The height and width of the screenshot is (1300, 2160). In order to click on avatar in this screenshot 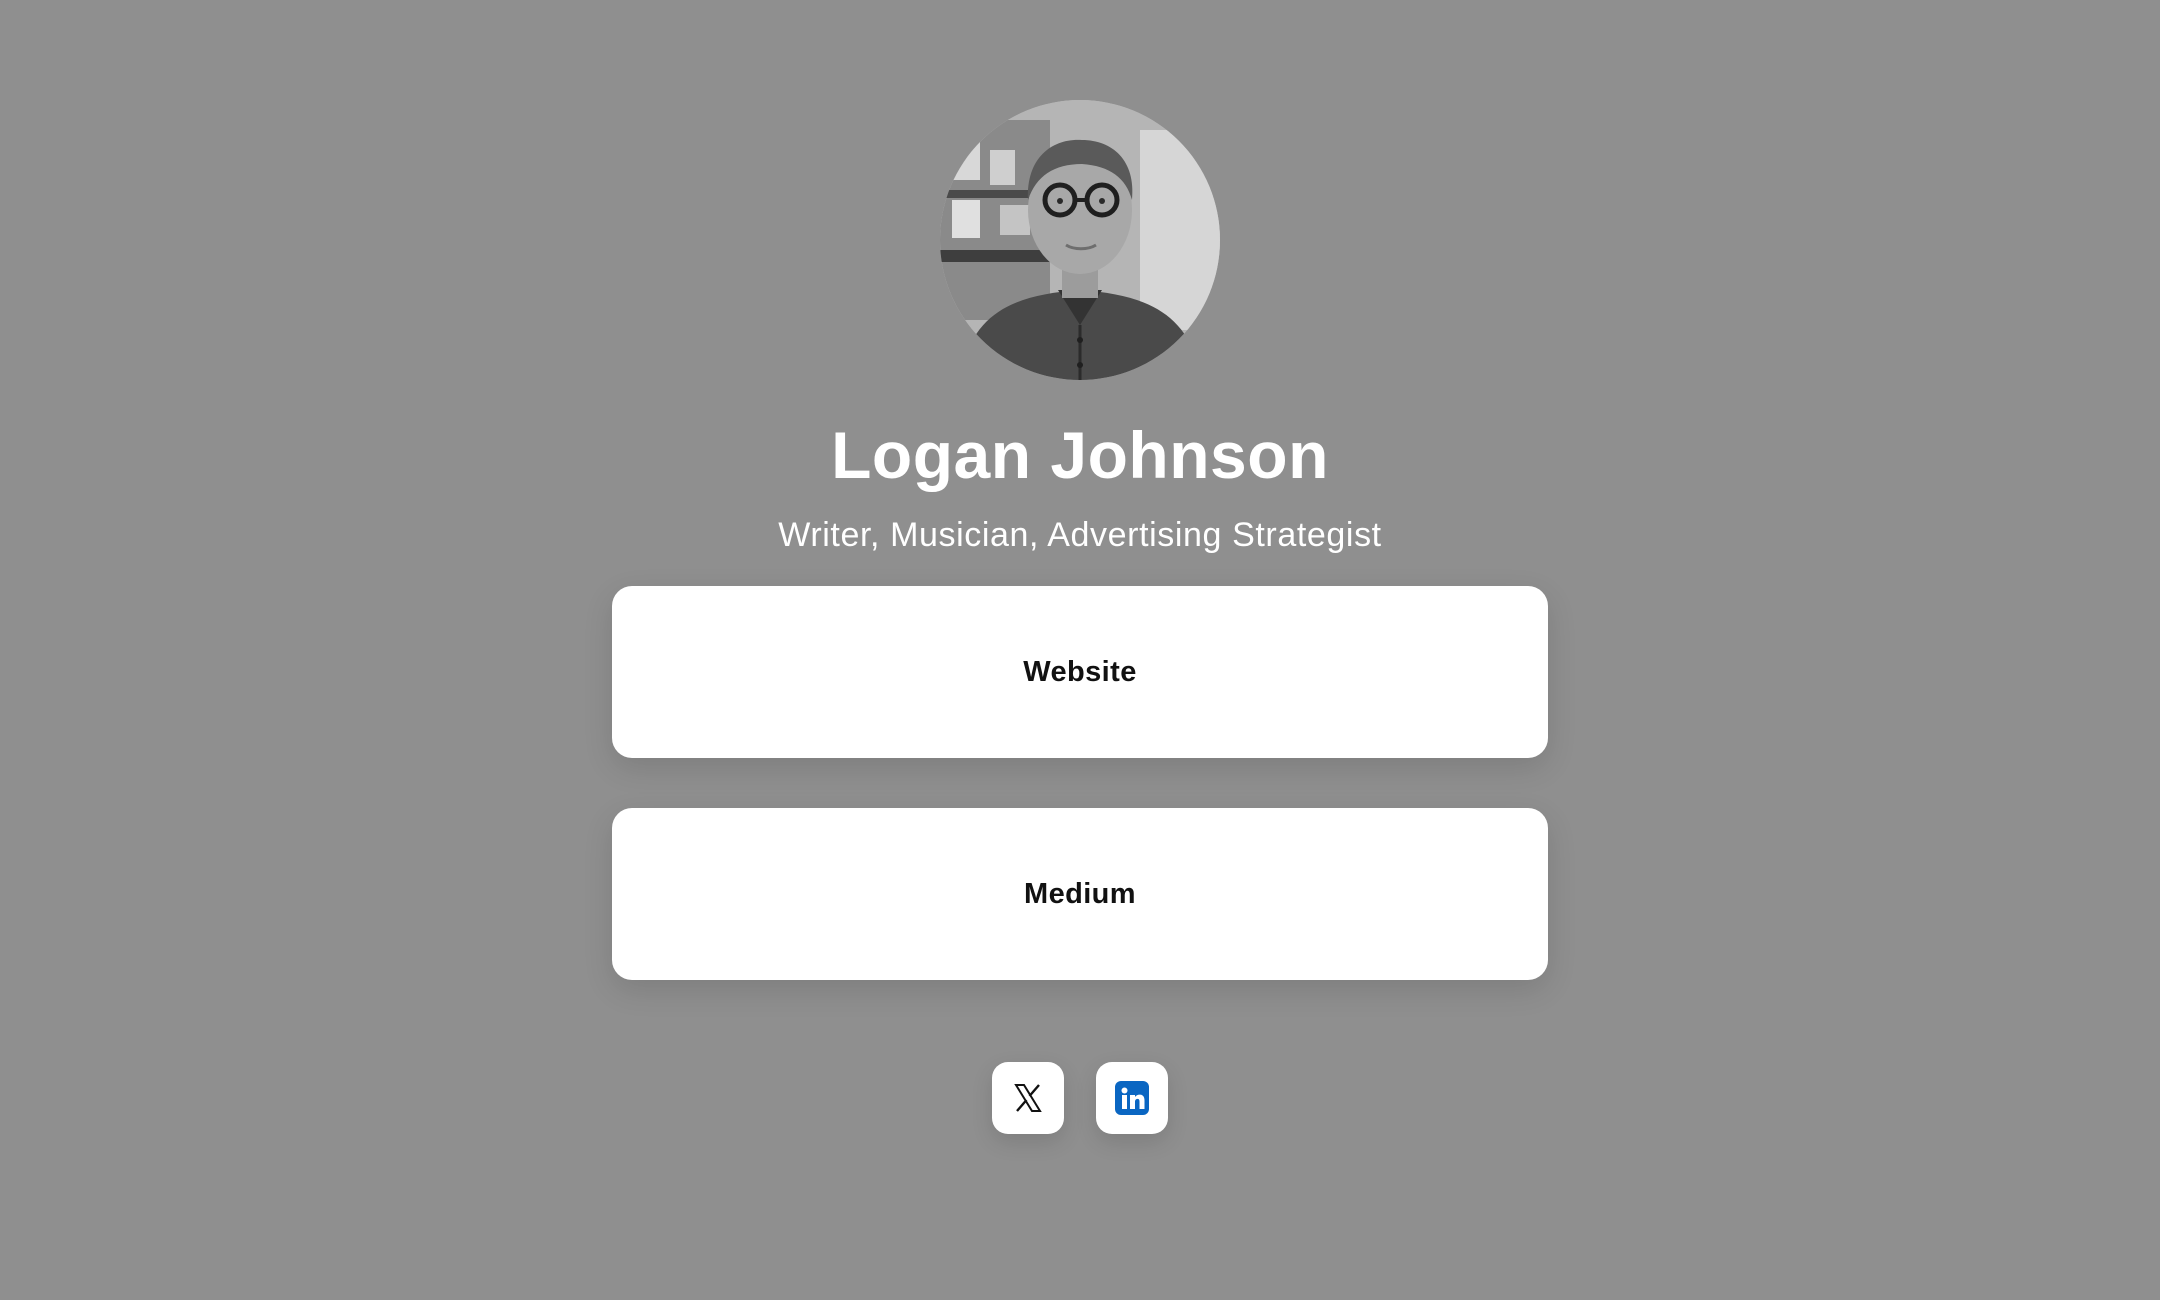, I will do `click(1080, 240)`.